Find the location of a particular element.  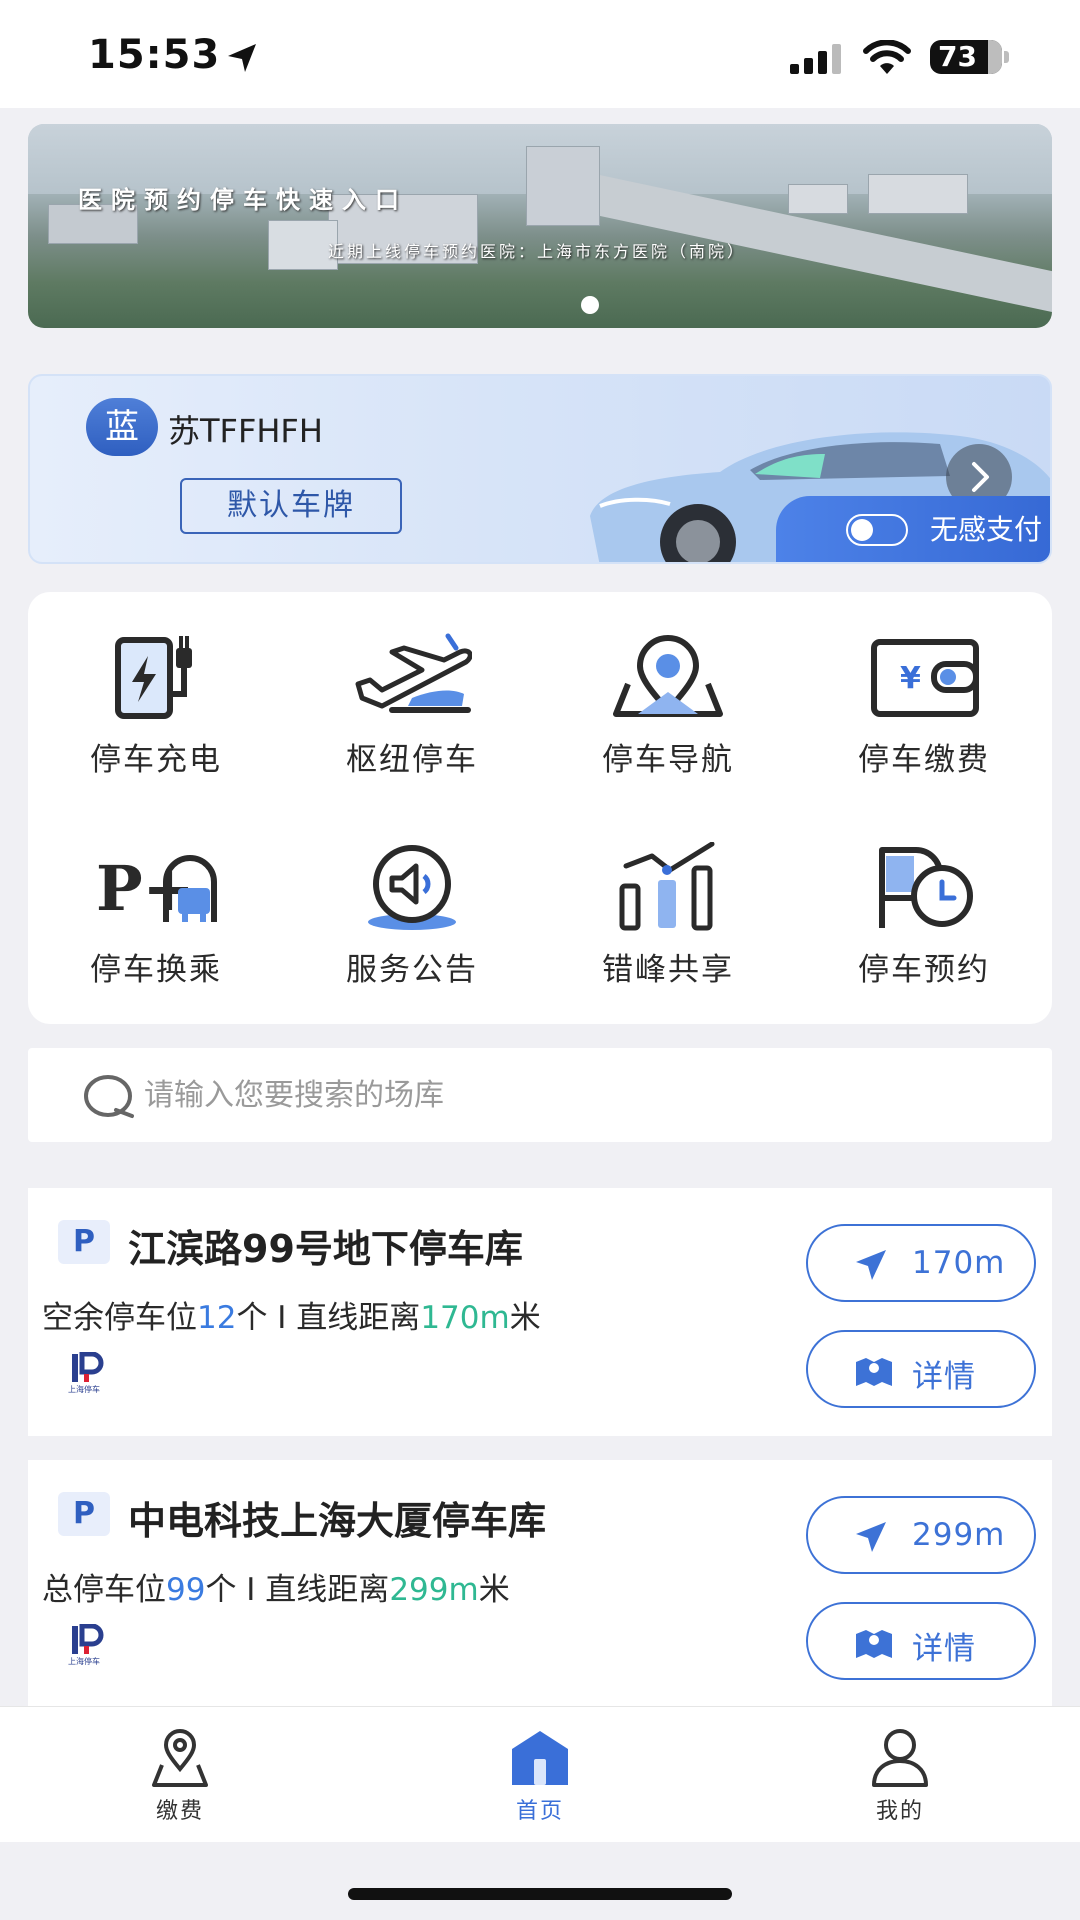

airplane-icon is located at coordinates (413, 673).